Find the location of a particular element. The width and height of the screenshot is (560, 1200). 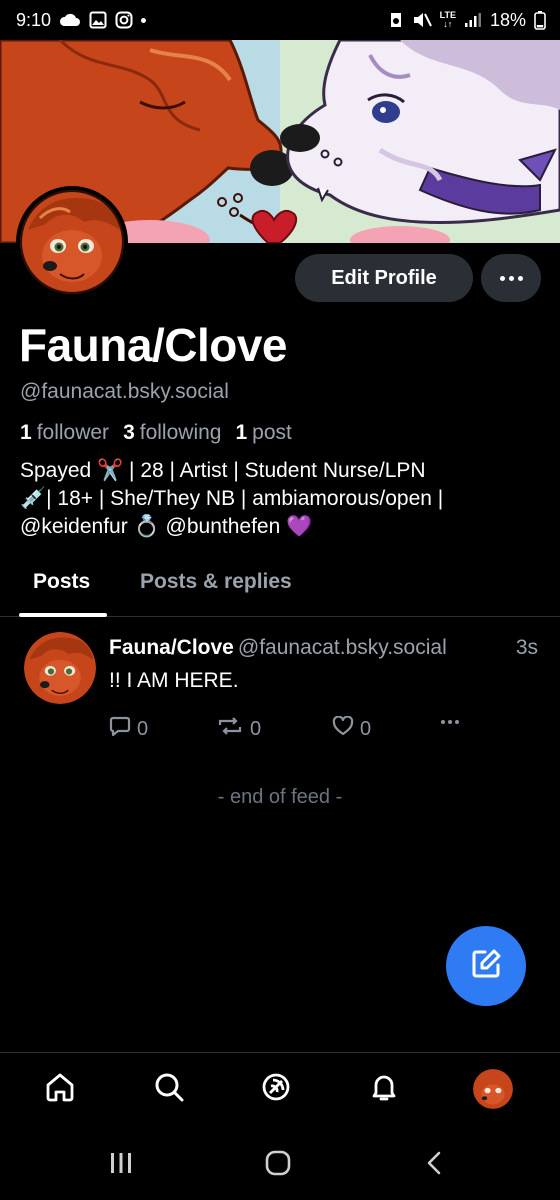

network-arrows: ↓↑ is located at coordinates (448, 24).